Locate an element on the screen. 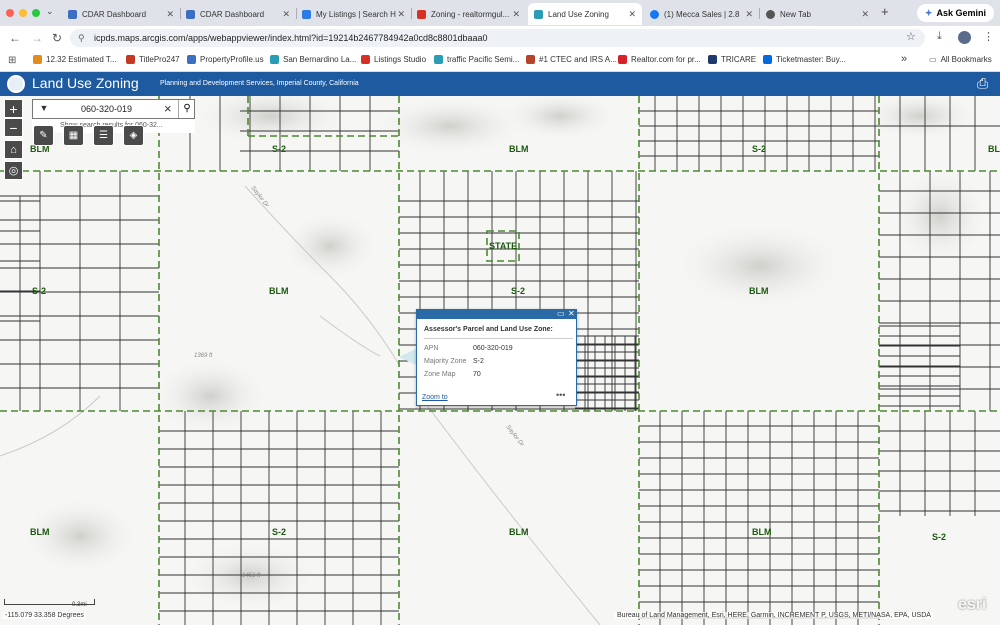 This screenshot has width=1000, height=625. coordinate-readout: -115.079 33.358 Degrees is located at coordinates (44, 615).